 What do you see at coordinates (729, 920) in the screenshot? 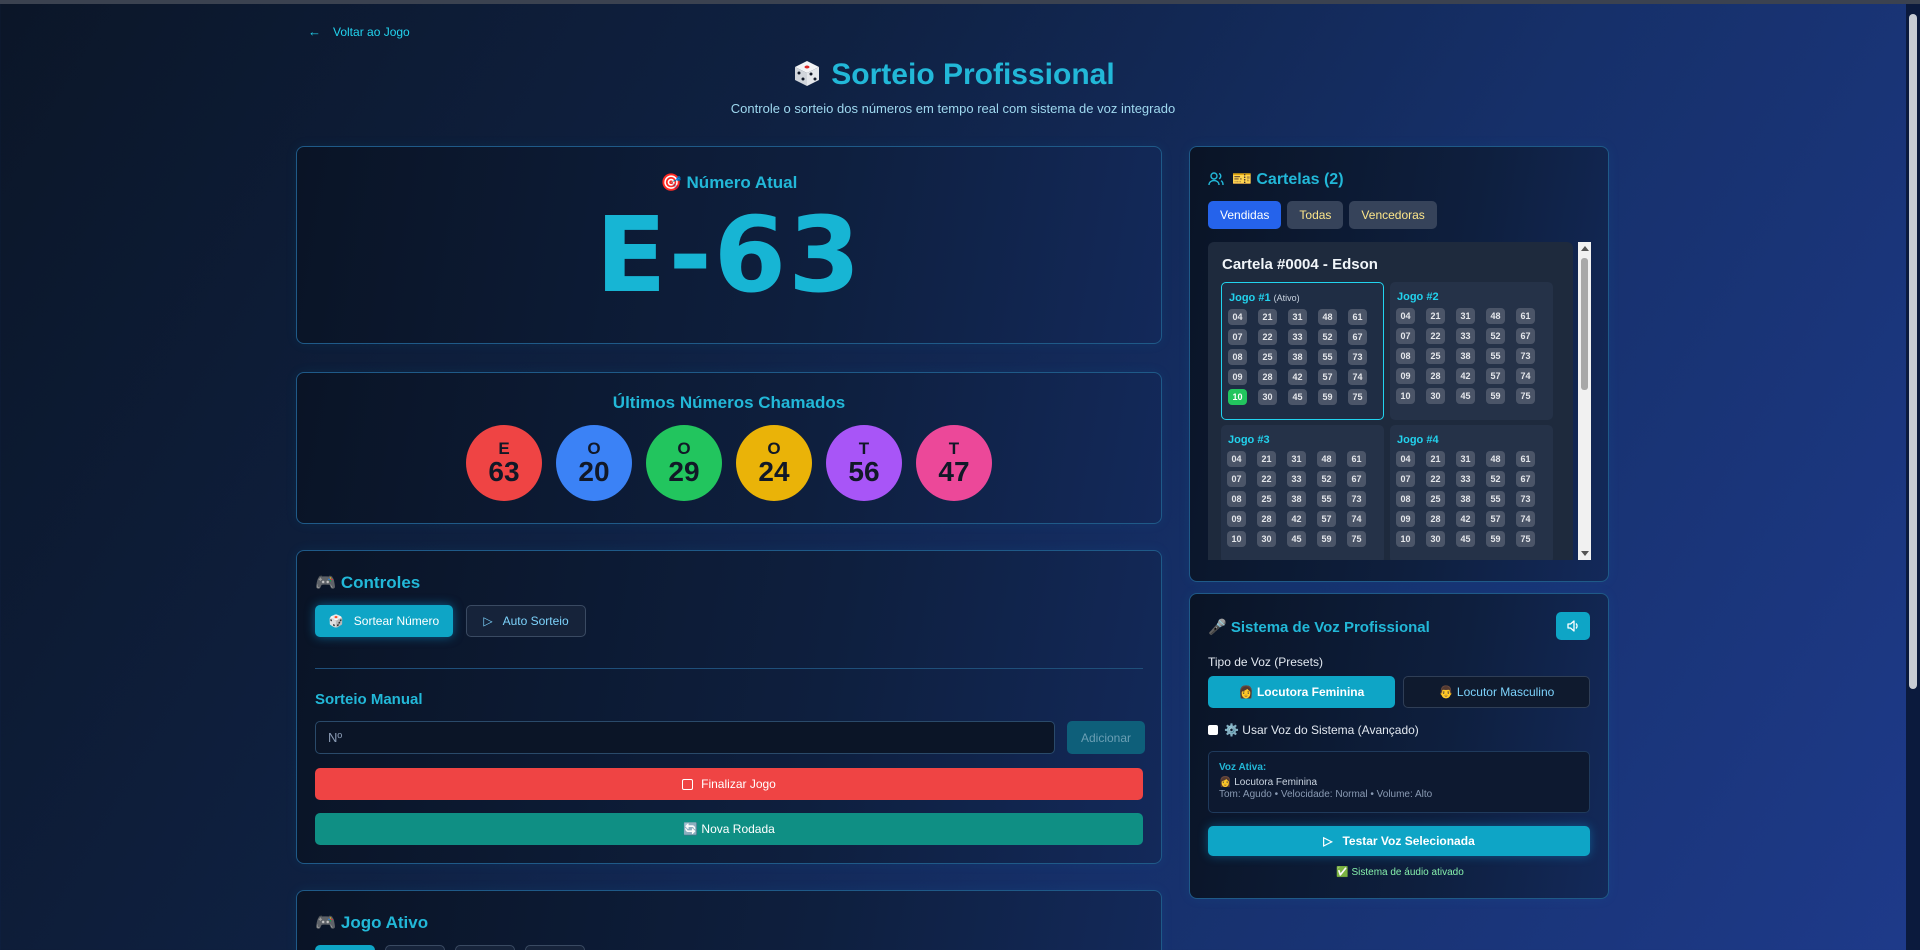
I see `active-game-card: 🎮 Jogo Ativo` at bounding box center [729, 920].